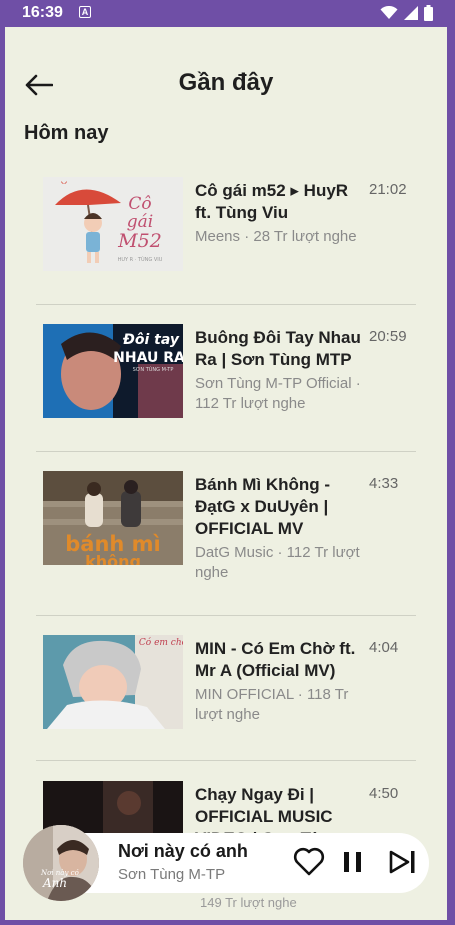 This screenshot has width=455, height=925. I want to click on svg-text: không, so click(113, 558).